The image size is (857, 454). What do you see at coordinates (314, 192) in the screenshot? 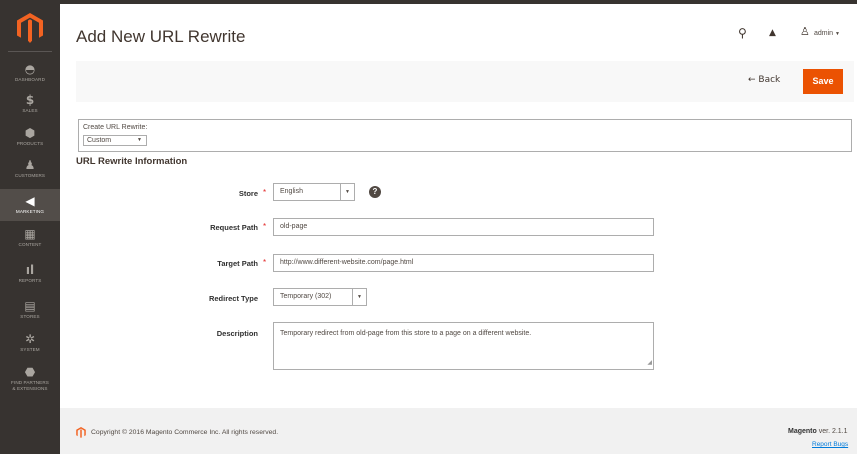
I see `store-select: English ▼` at bounding box center [314, 192].